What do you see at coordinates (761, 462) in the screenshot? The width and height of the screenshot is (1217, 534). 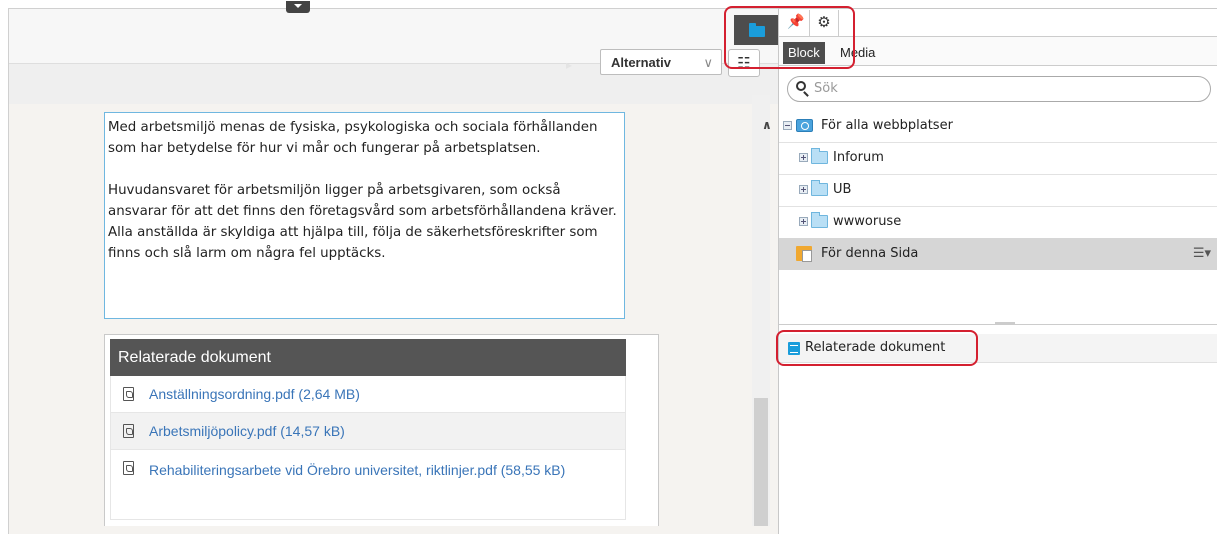 I see `editor-scrollbar-thumb` at bounding box center [761, 462].